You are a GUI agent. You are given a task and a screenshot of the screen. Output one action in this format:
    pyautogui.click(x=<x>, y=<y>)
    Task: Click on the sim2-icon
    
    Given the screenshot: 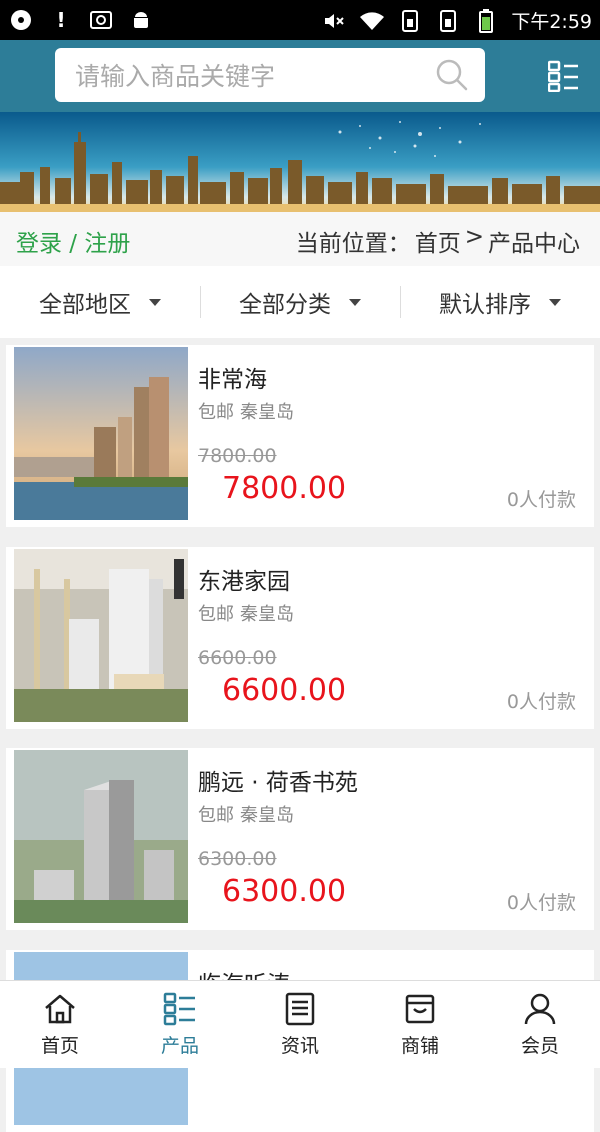 What is the action you would take?
    pyautogui.click(x=448, y=21)
    